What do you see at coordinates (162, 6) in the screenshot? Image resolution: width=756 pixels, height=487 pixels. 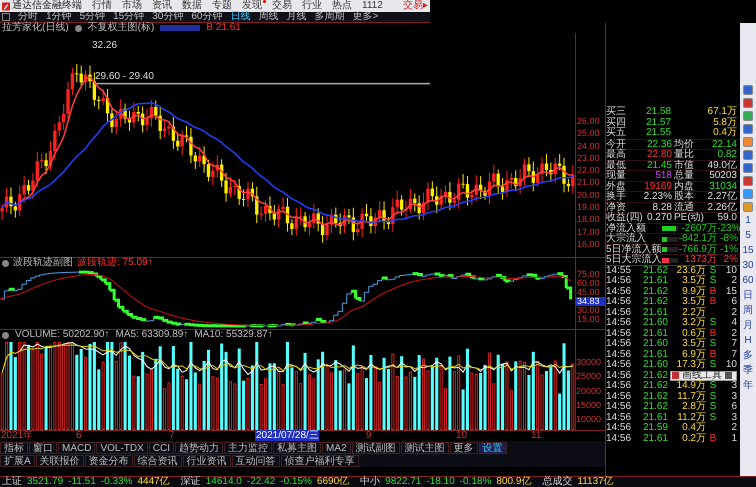 I see `menu-item: 资讯` at bounding box center [162, 6].